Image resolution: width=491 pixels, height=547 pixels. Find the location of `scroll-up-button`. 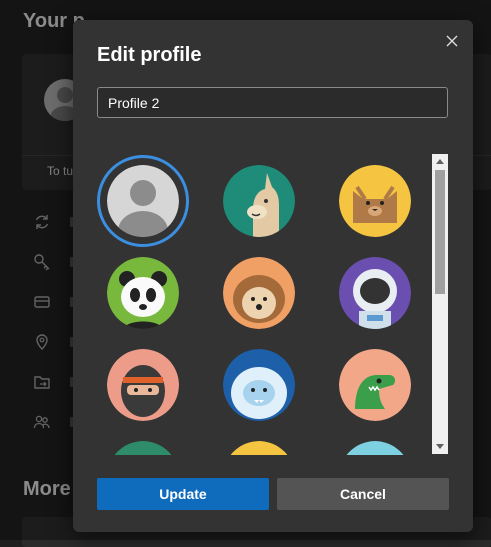

scroll-up-button is located at coordinates (440, 161).